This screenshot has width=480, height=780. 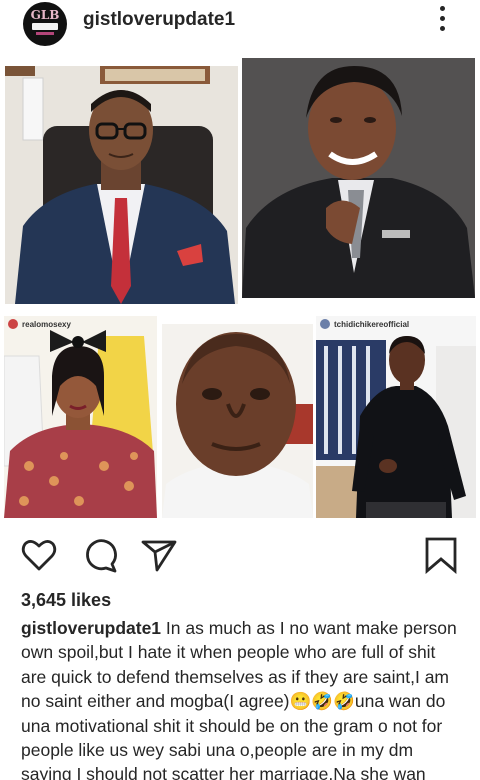 What do you see at coordinates (80, 417) in the screenshot?
I see `photo-woman-bow: realomosexy` at bounding box center [80, 417].